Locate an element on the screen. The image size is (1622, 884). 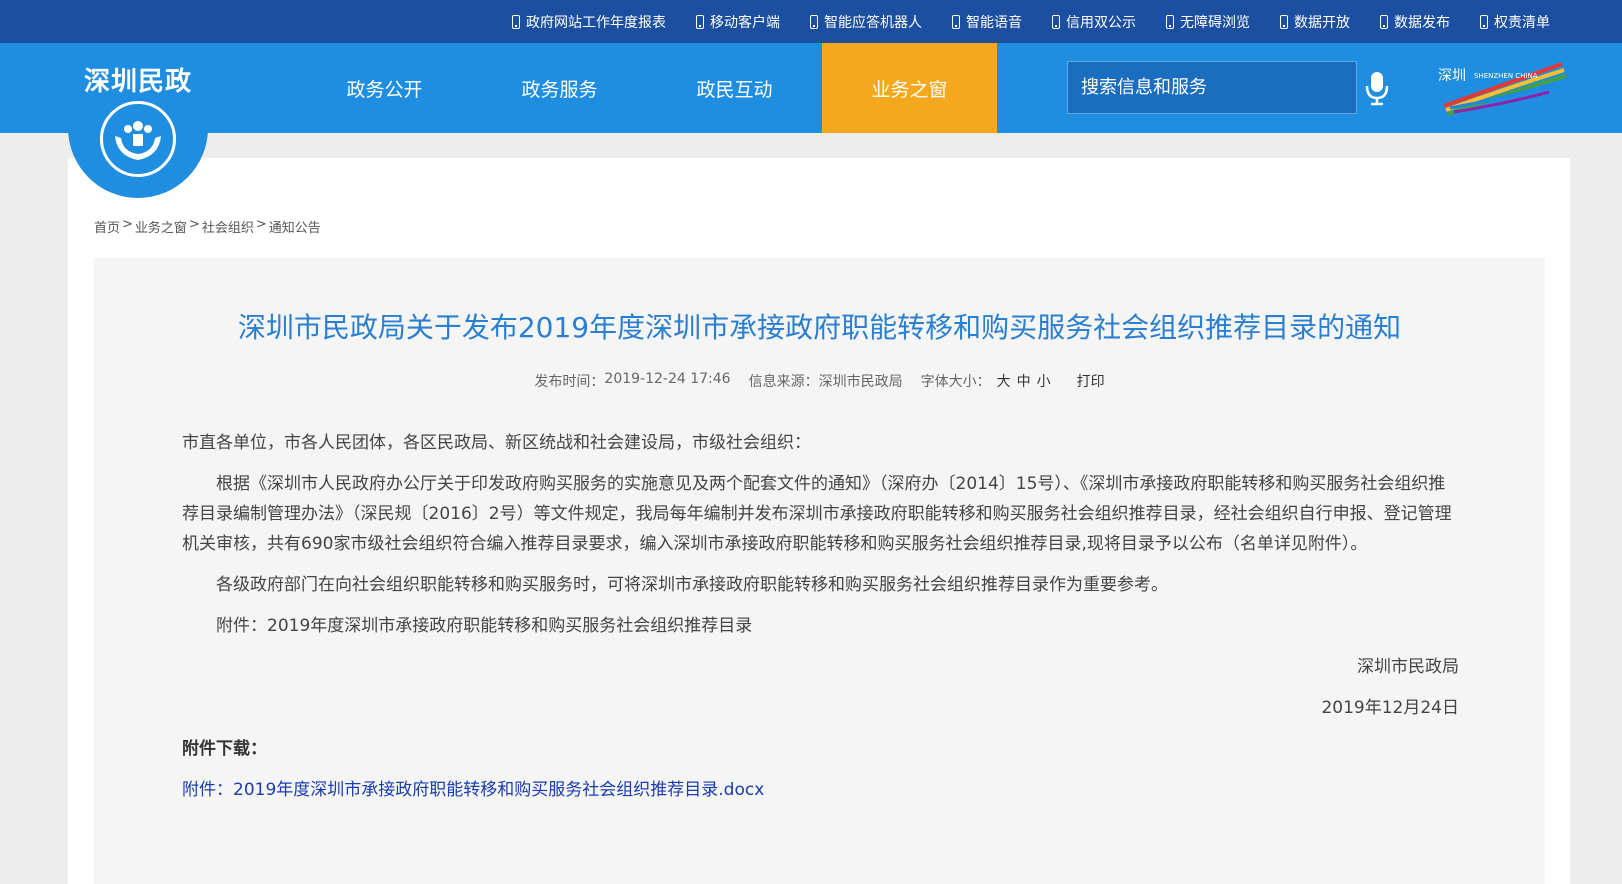
attachment-download-link: 附件：2019年度深圳市承接政府职能转移和购买服务社会组织推荐目录.docx is located at coordinates (473, 790).